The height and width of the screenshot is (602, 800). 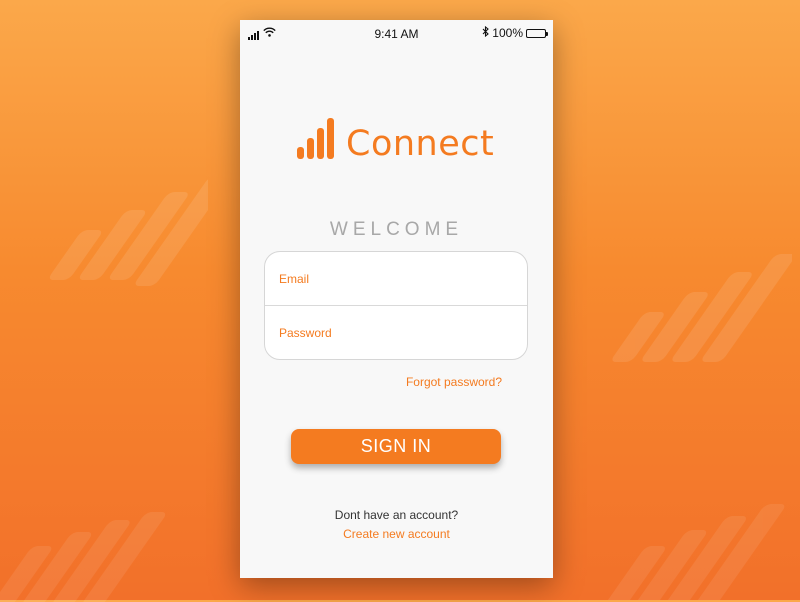 I want to click on bluetooth-icon, so click(x=486, y=32).